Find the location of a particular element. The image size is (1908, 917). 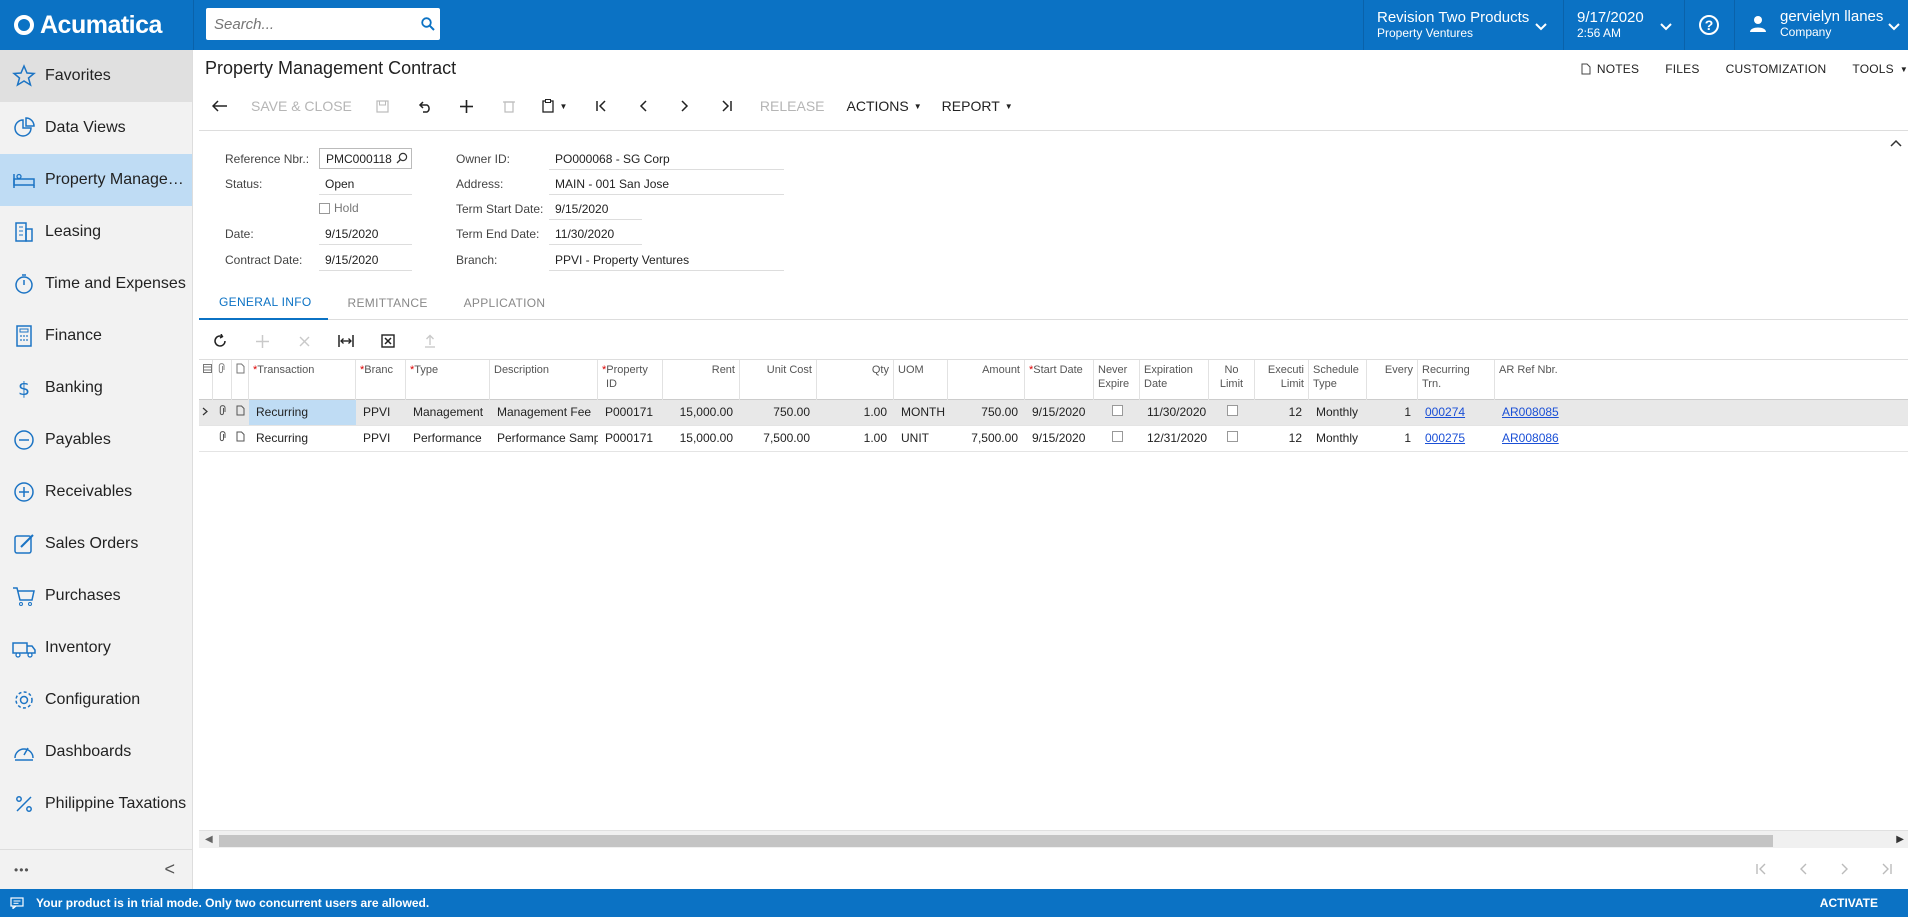

sidebar-item-time-and-expenses: Time and Expenses is located at coordinates (96, 284).